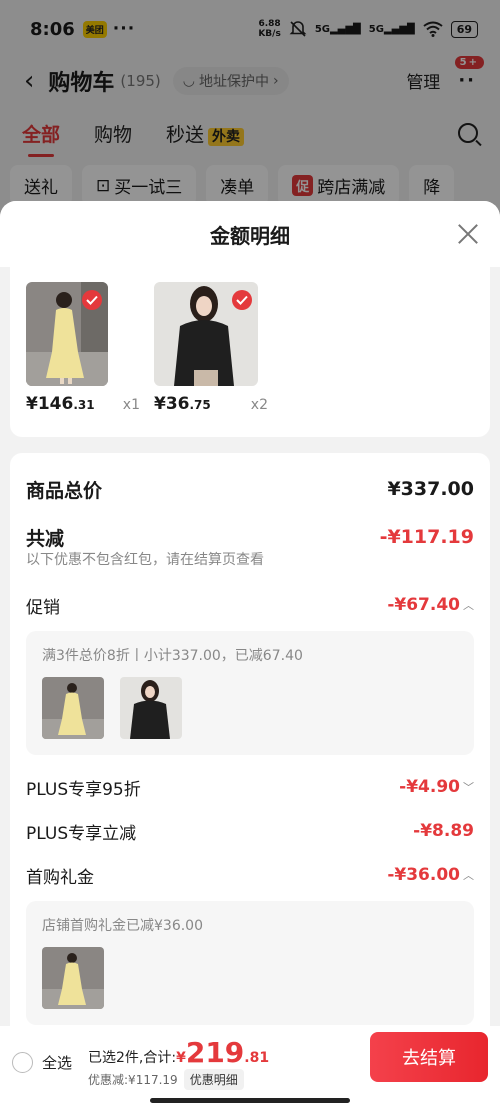 This screenshot has width=500, height=1111. Describe the element at coordinates (81, 833) in the screenshot. I see `plus-cut-label: PLUS专享立减` at that location.